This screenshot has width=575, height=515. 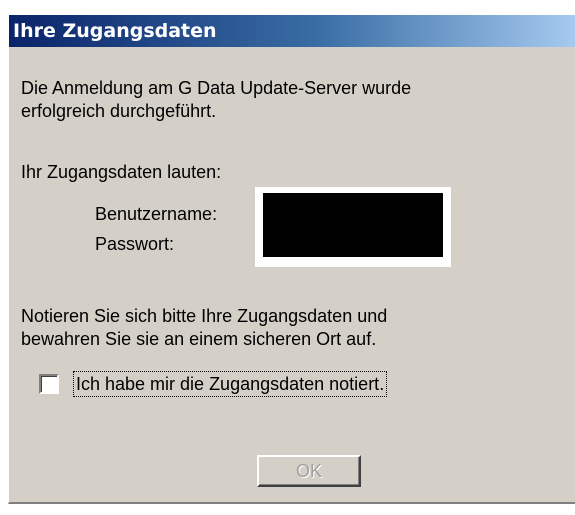 I want to click on credentials-noted-label: Ich habe mir die Zugangsdaten notiert., so click(x=230, y=384).